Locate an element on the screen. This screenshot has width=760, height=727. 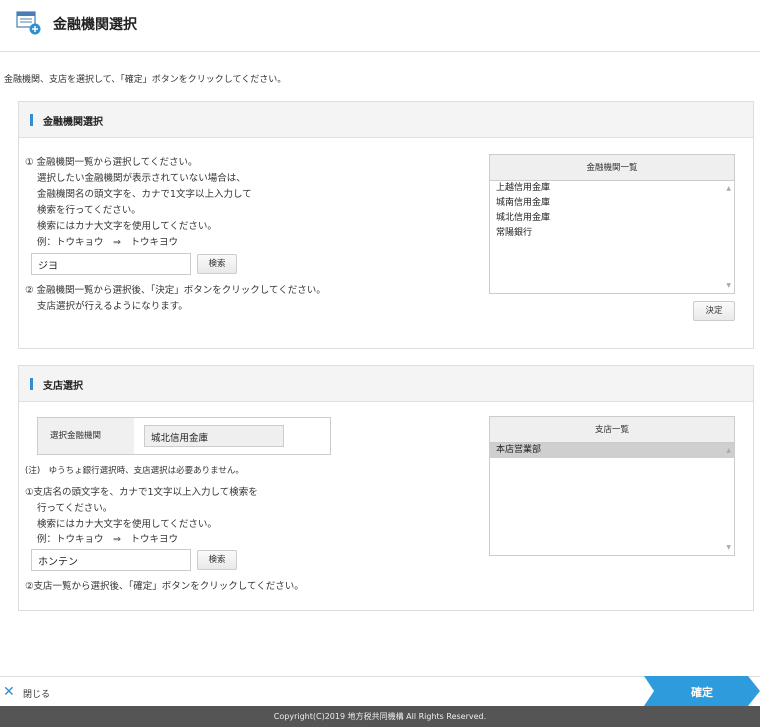
confirm-label: 確定 is located at coordinates (702, 692).